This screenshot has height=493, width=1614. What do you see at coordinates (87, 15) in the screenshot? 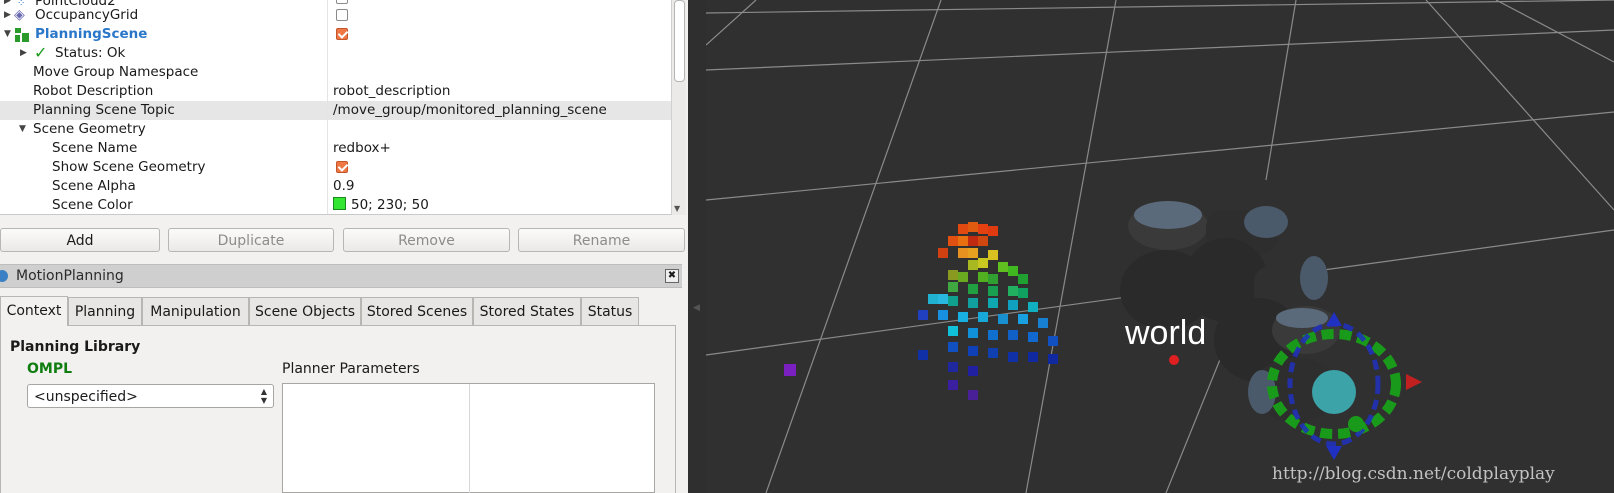
I see `tree-row-label: OccupancyGrid` at bounding box center [87, 15].